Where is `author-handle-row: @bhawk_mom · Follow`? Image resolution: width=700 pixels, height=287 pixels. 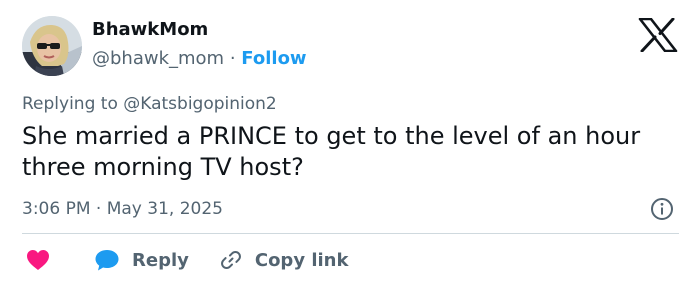 author-handle-row: @bhawk_mom · Follow is located at coordinates (199, 58).